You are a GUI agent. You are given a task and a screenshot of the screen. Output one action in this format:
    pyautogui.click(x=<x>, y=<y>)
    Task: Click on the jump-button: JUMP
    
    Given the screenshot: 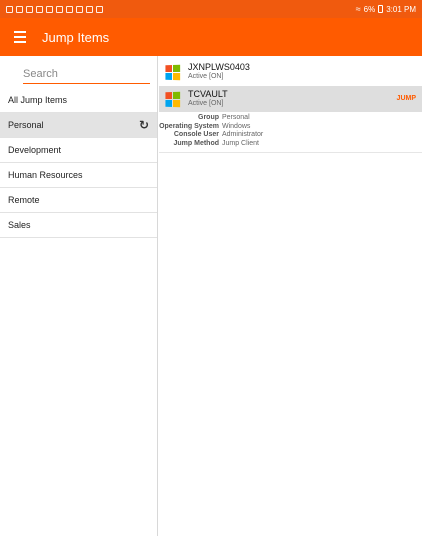 What is the action you would take?
    pyautogui.click(x=406, y=98)
    